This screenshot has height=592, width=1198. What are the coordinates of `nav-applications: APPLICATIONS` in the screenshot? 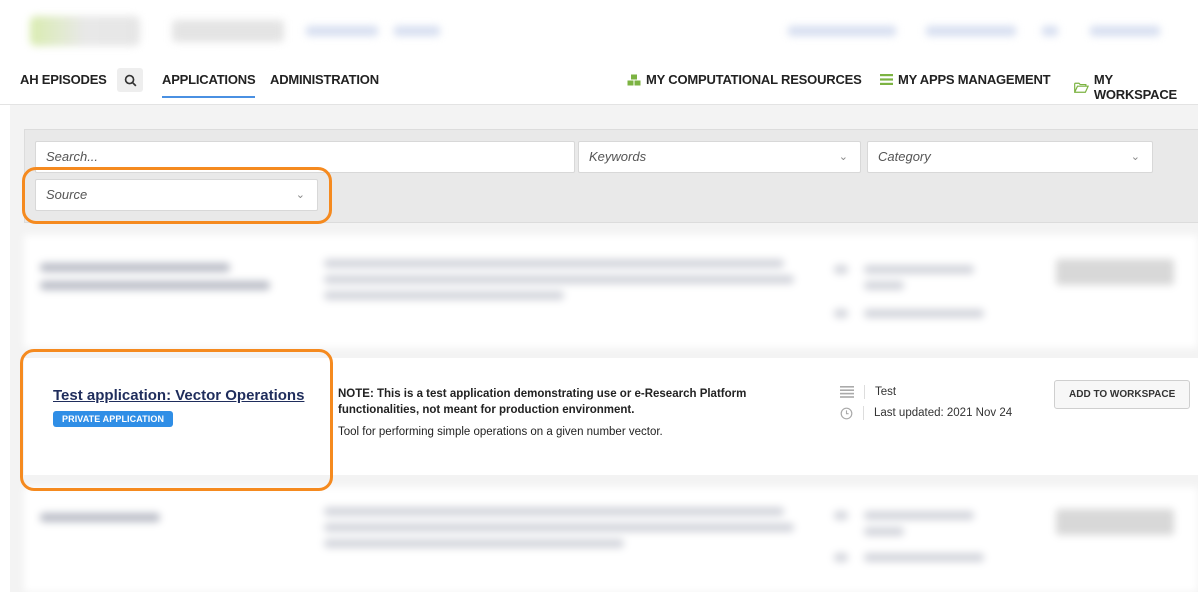 It's located at (209, 85).